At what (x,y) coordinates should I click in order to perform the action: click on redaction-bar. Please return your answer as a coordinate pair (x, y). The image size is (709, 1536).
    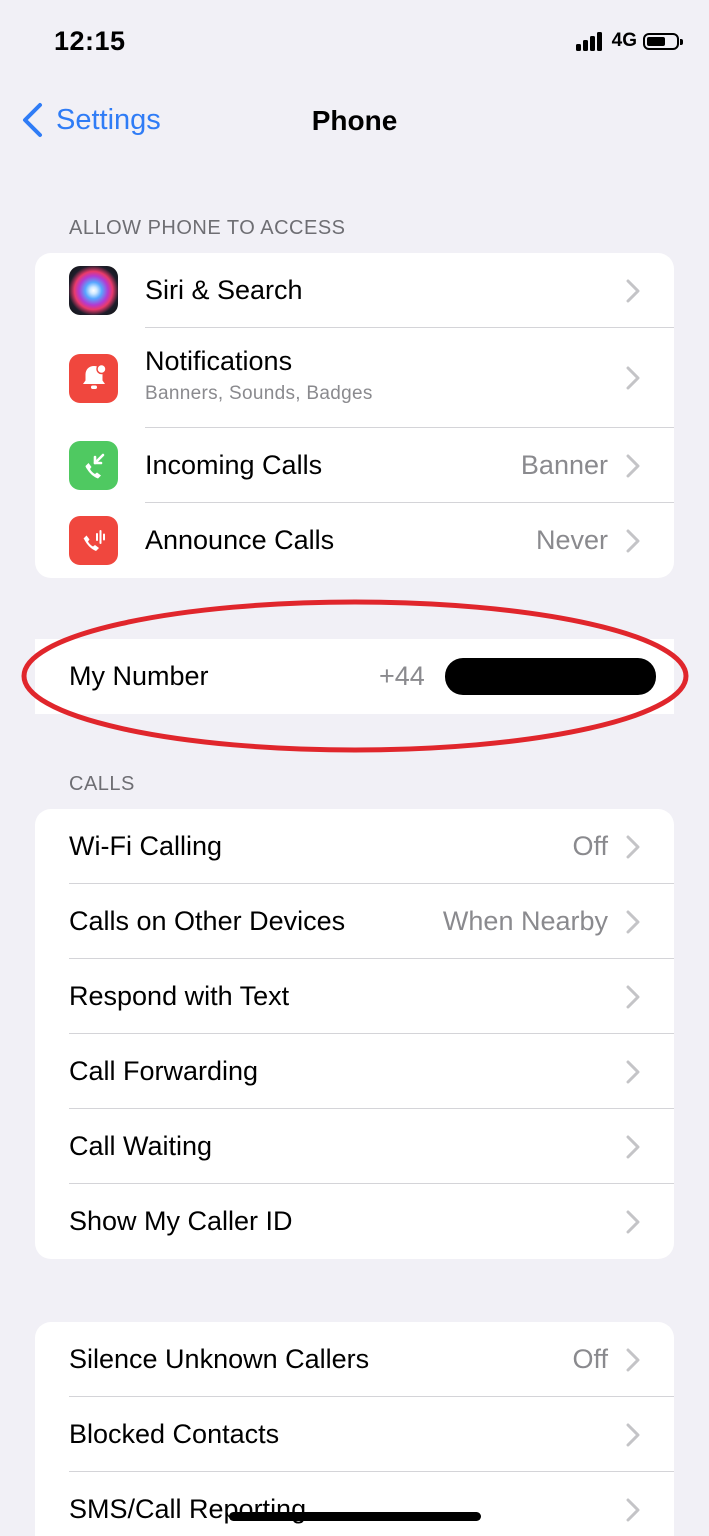
    Looking at the image, I should click on (550, 676).